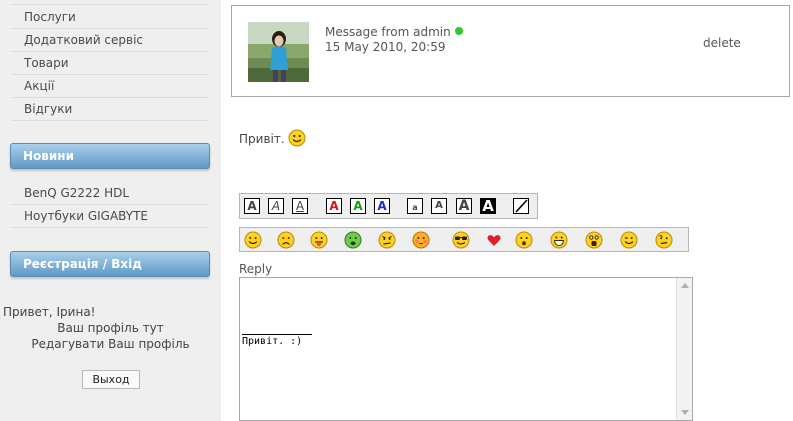 Image resolution: width=793 pixels, height=421 pixels. I want to click on small-text-icon: a, so click(415, 206).